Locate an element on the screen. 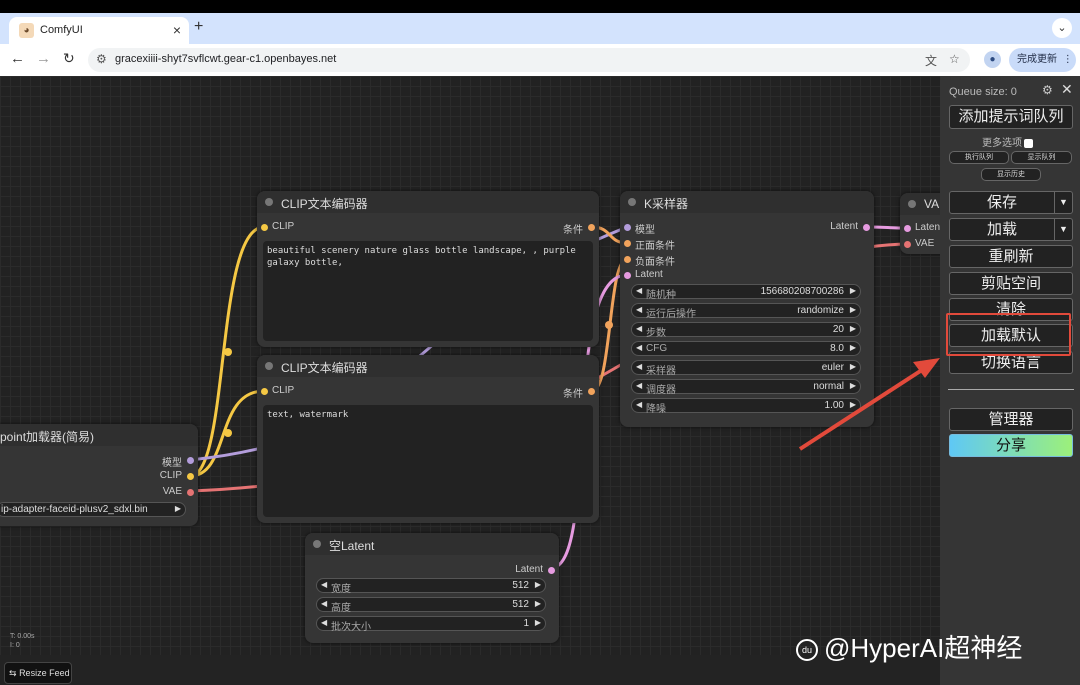  share-button: 分享 is located at coordinates (1011, 445).